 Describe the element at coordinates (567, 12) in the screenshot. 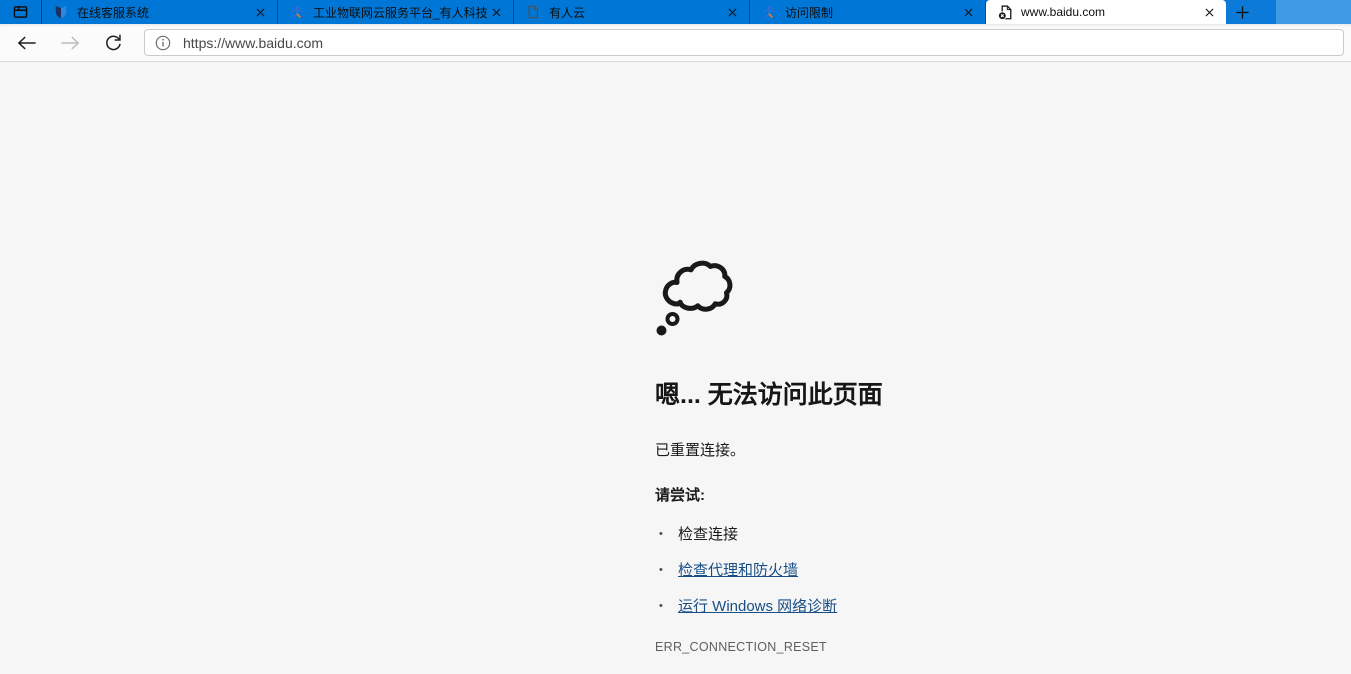

I see `tab-title: 有人云` at that location.